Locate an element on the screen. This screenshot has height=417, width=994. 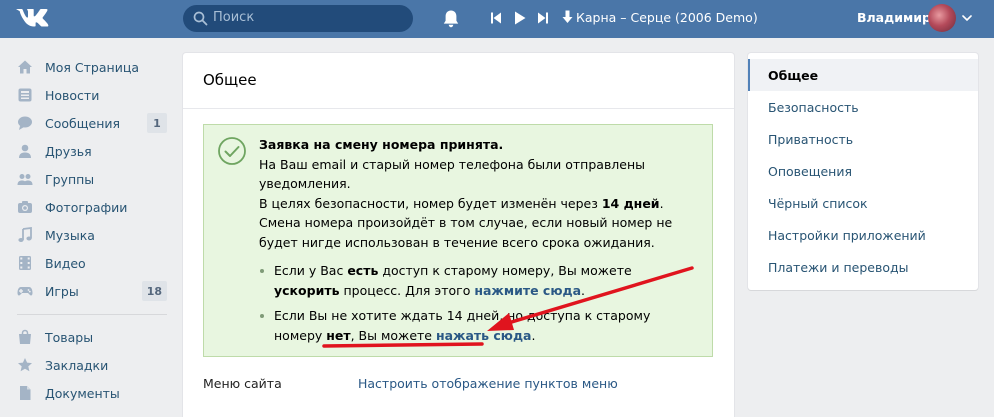
settings-nav-payments: Платежи и переводы is located at coordinates (863, 267).